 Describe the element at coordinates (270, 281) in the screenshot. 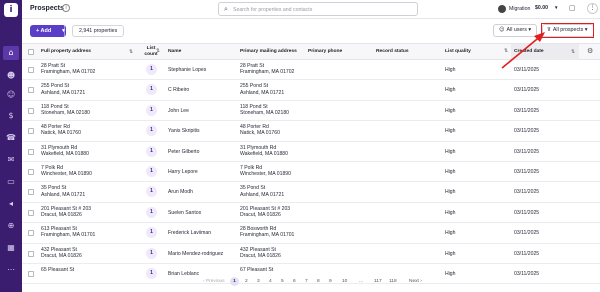

I see `page-4: 4` at that location.